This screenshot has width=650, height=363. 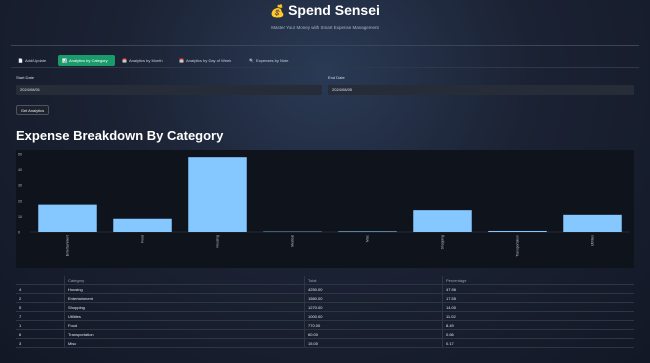 What do you see at coordinates (313, 334) in the screenshot?
I see `table-cell: 60.00` at bounding box center [313, 334].